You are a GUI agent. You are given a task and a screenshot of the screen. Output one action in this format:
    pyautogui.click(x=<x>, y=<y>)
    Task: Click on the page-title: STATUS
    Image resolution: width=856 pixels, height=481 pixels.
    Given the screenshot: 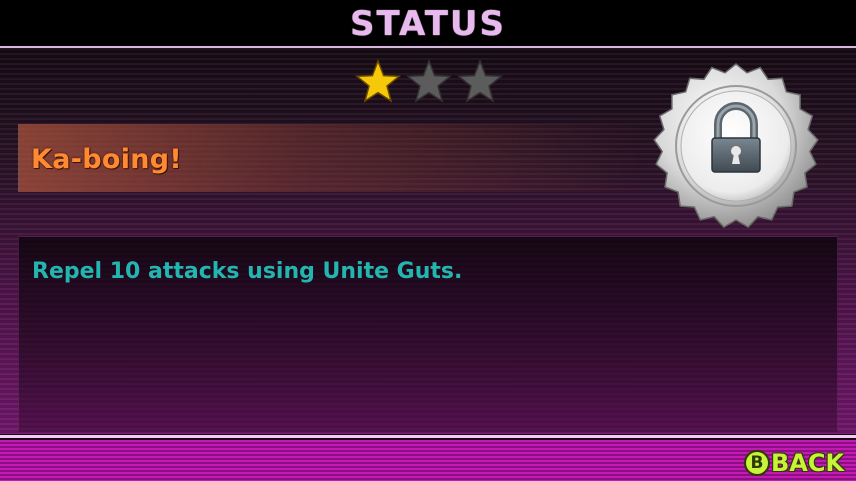 What is the action you would take?
    pyautogui.click(x=427, y=24)
    